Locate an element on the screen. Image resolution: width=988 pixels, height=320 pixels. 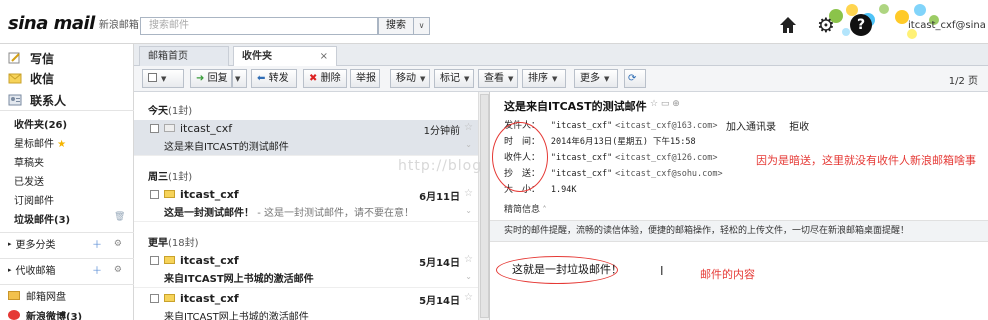
mail-body: 这就是一封垃圾邮件！ is located at coordinates (567, 269).